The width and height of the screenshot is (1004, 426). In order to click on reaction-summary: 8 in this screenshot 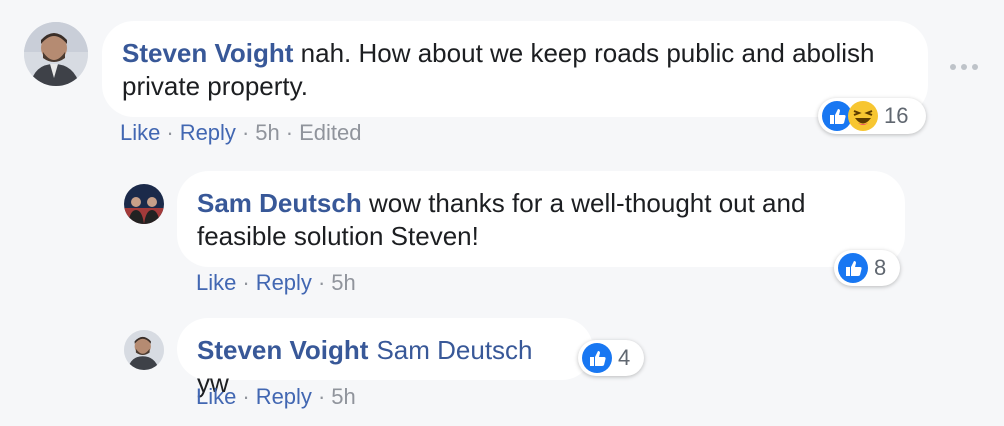, I will do `click(867, 268)`.